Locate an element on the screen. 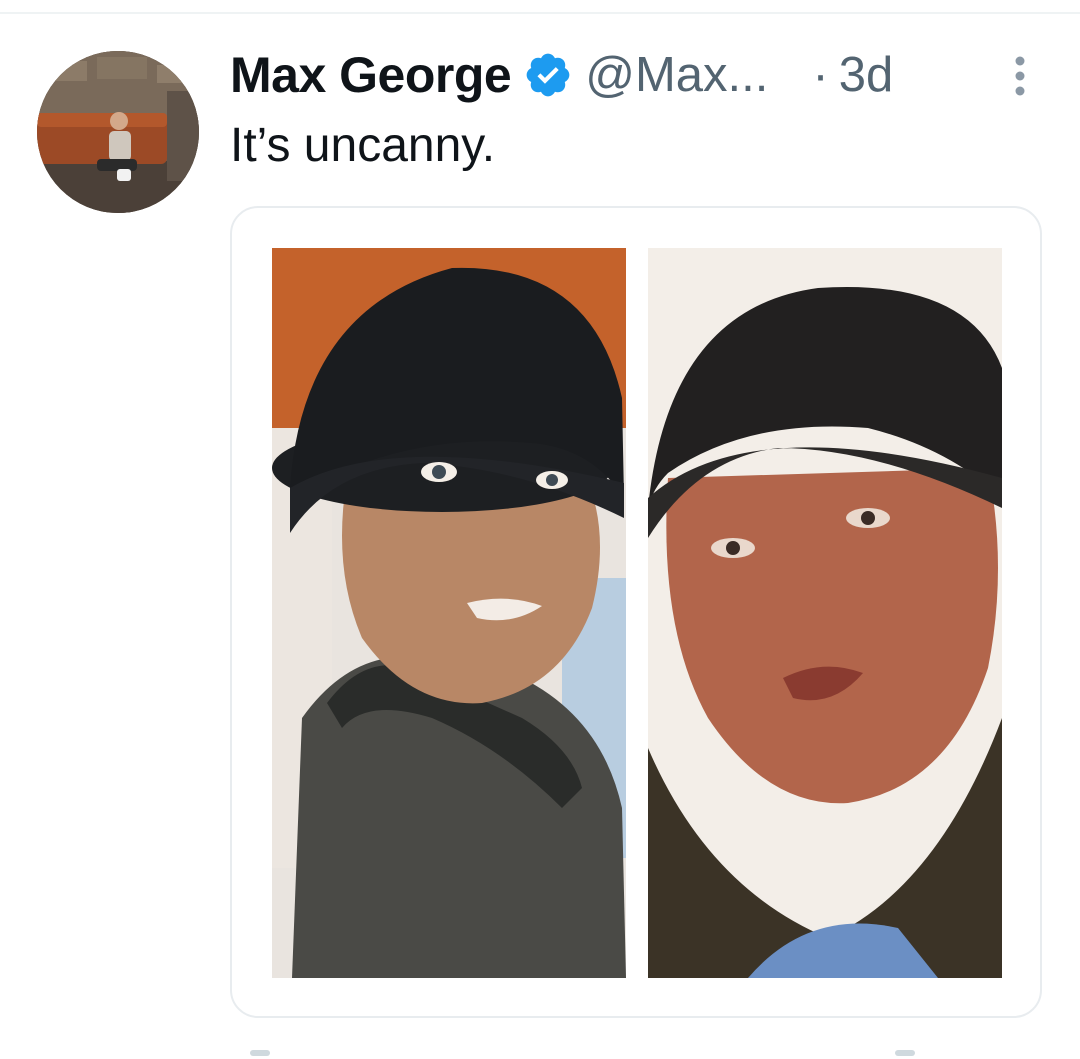 The height and width of the screenshot is (1059, 1080). verified-badge-icon is located at coordinates (548, 75).